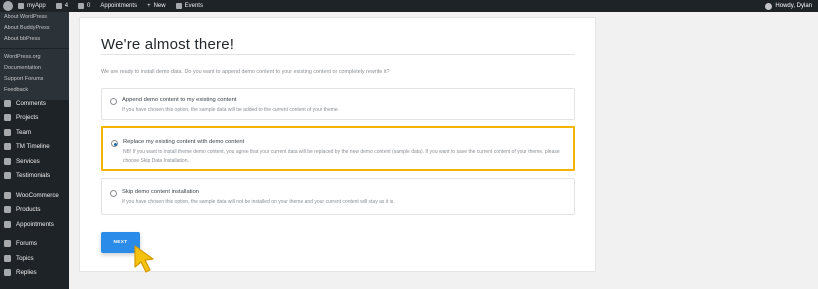  I want to click on site-name-link: myApp, so click(32, 6).